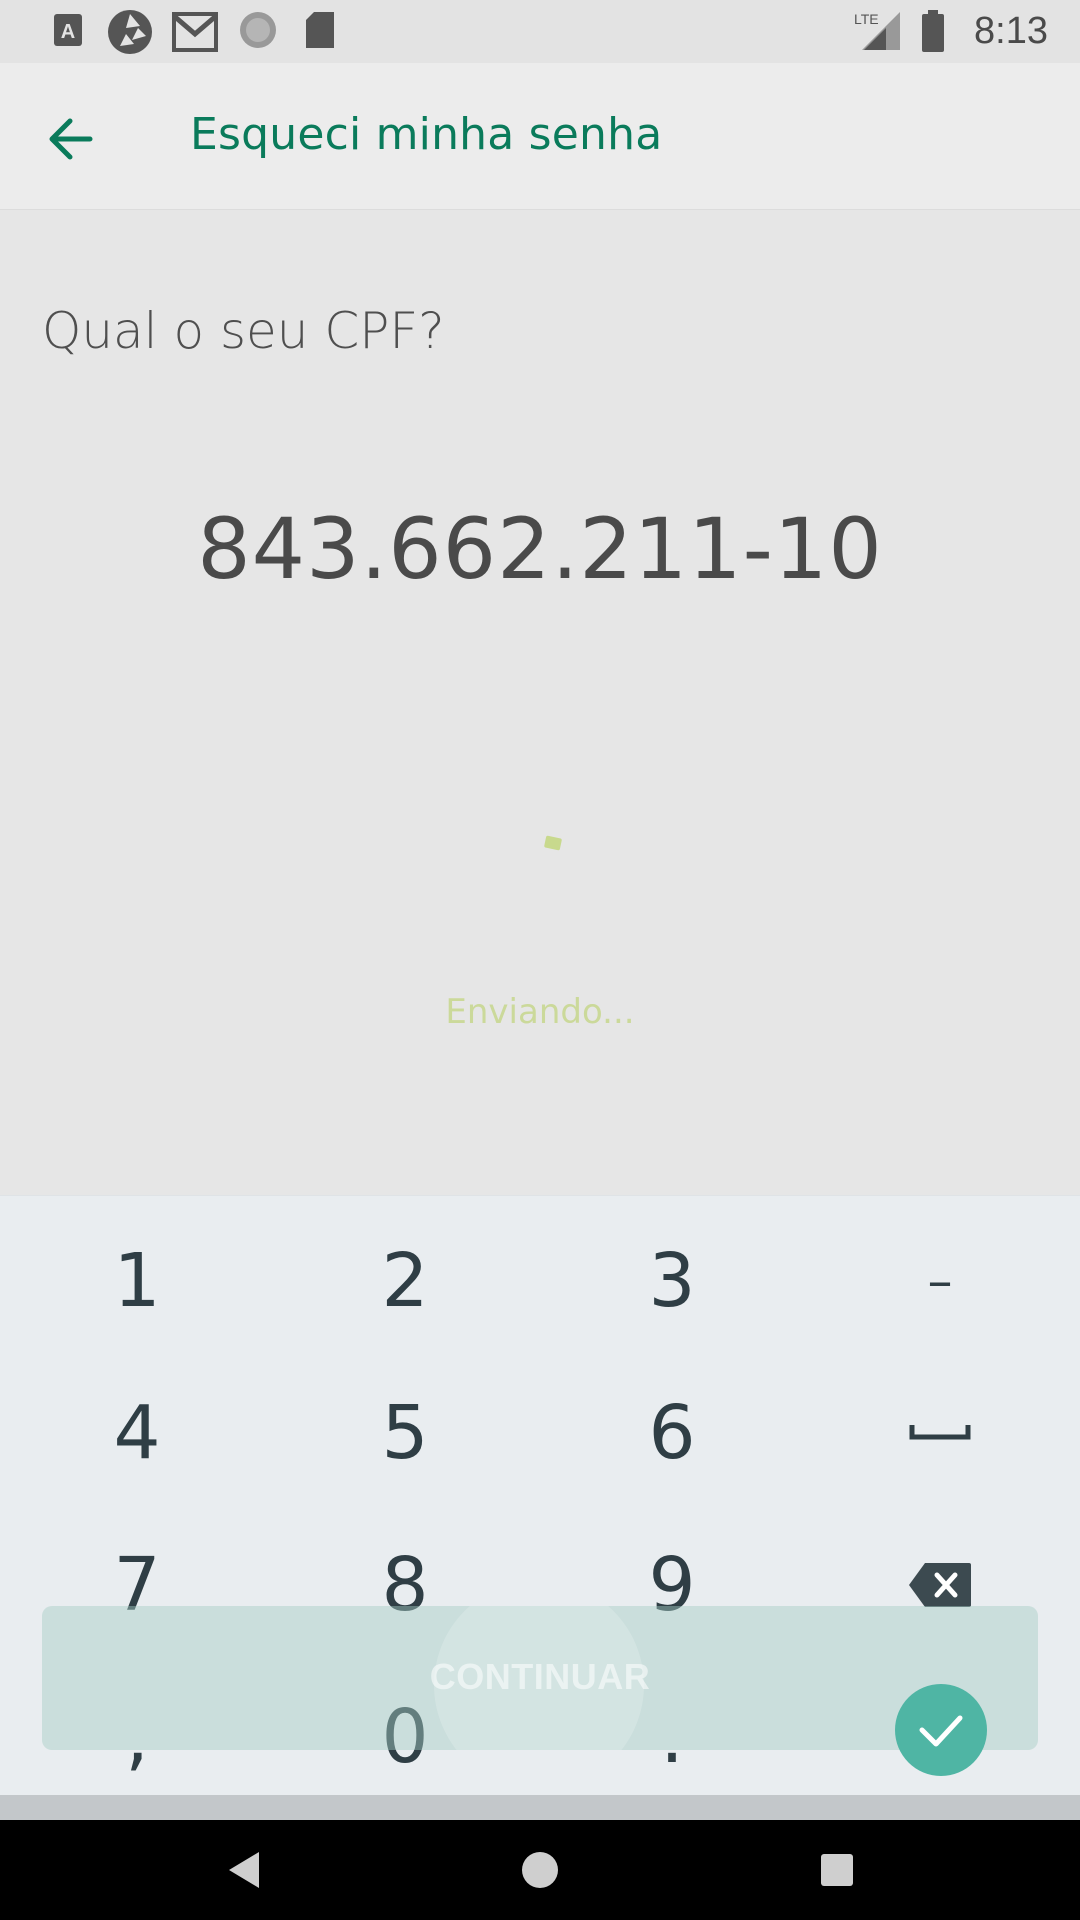  I want to click on a-icon: A, so click(68, 32).